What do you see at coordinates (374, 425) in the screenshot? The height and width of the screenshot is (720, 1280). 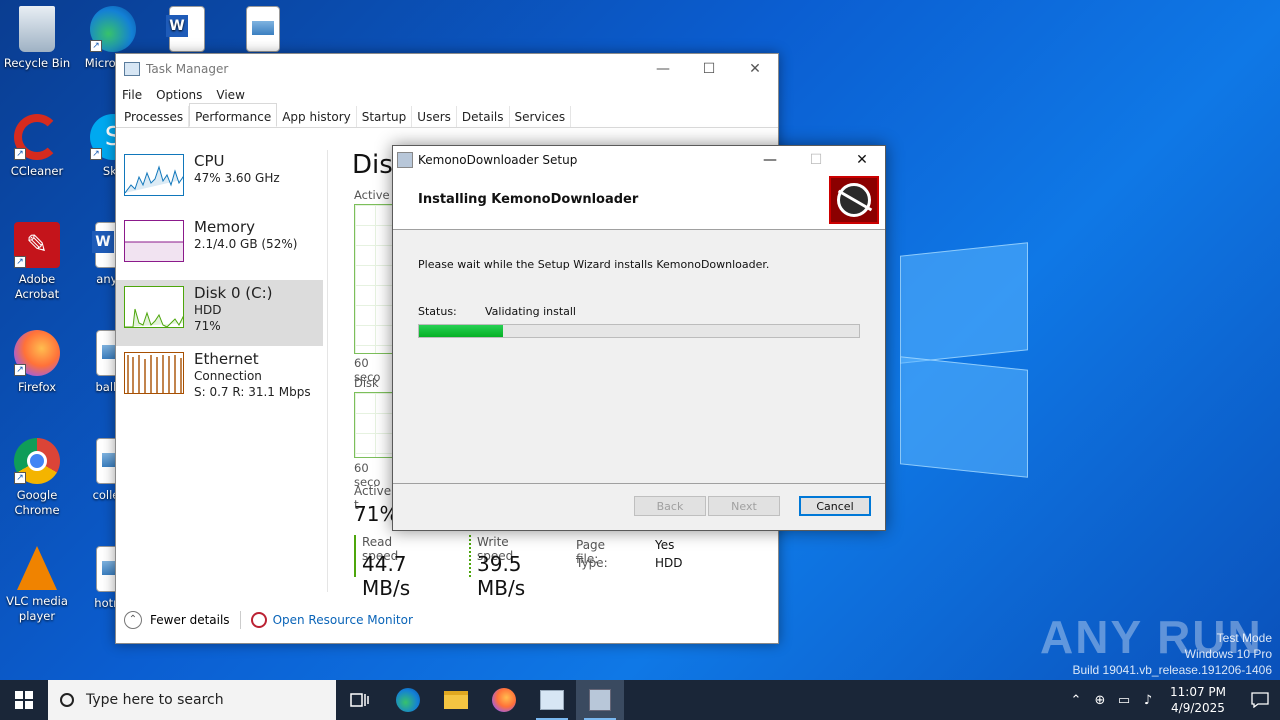 I see `disk-transfer-graph` at bounding box center [374, 425].